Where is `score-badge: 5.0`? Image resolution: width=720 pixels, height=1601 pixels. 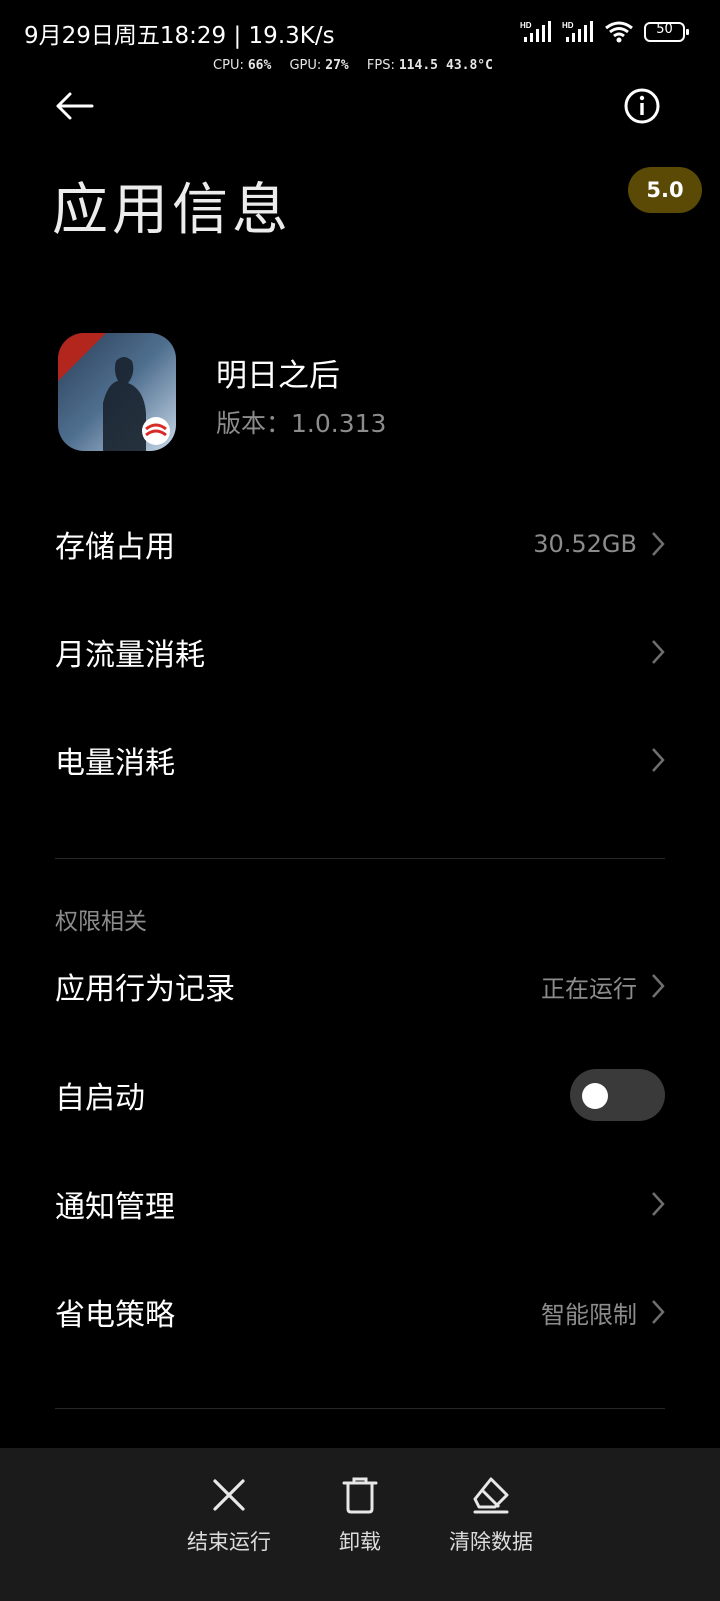 score-badge: 5.0 is located at coordinates (665, 190).